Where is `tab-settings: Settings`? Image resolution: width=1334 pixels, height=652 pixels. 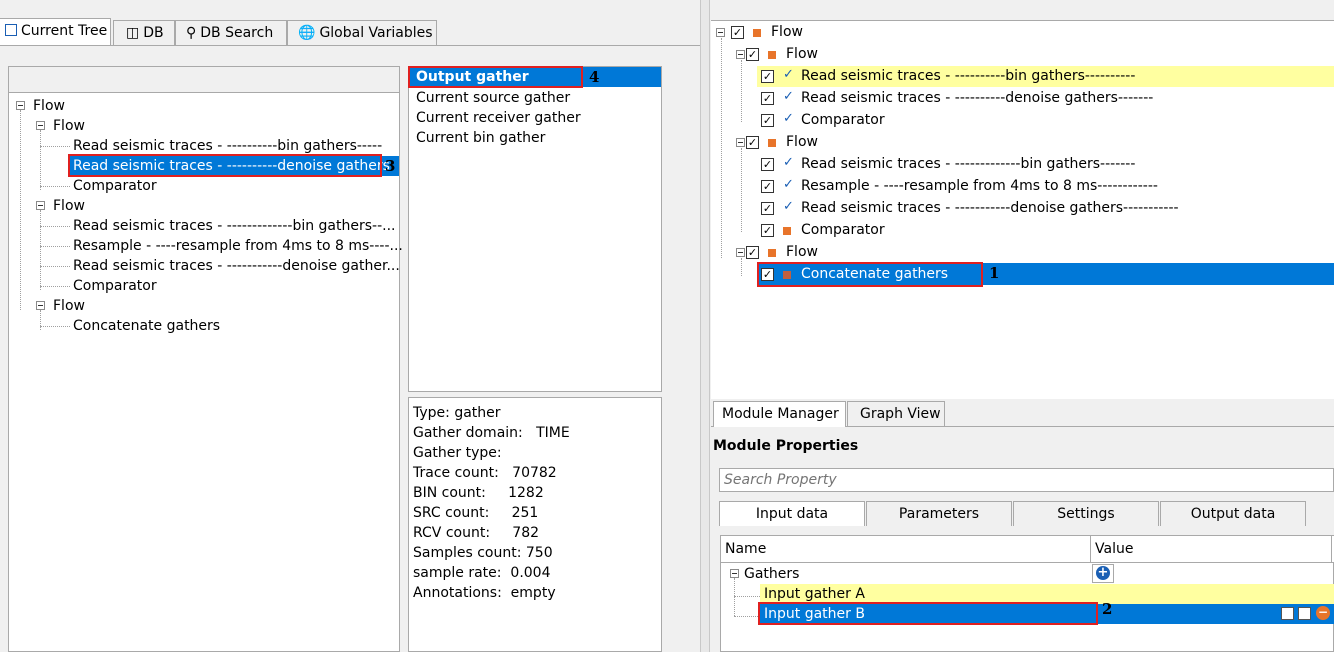 tab-settings: Settings is located at coordinates (1086, 513).